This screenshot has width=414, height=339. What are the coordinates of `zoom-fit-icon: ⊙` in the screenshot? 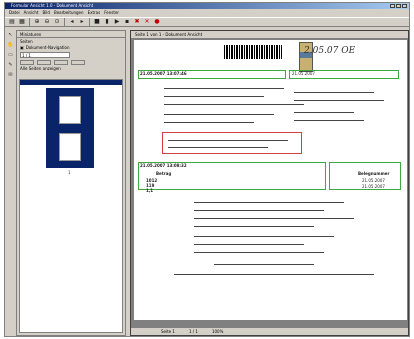 It's located at (57, 22).